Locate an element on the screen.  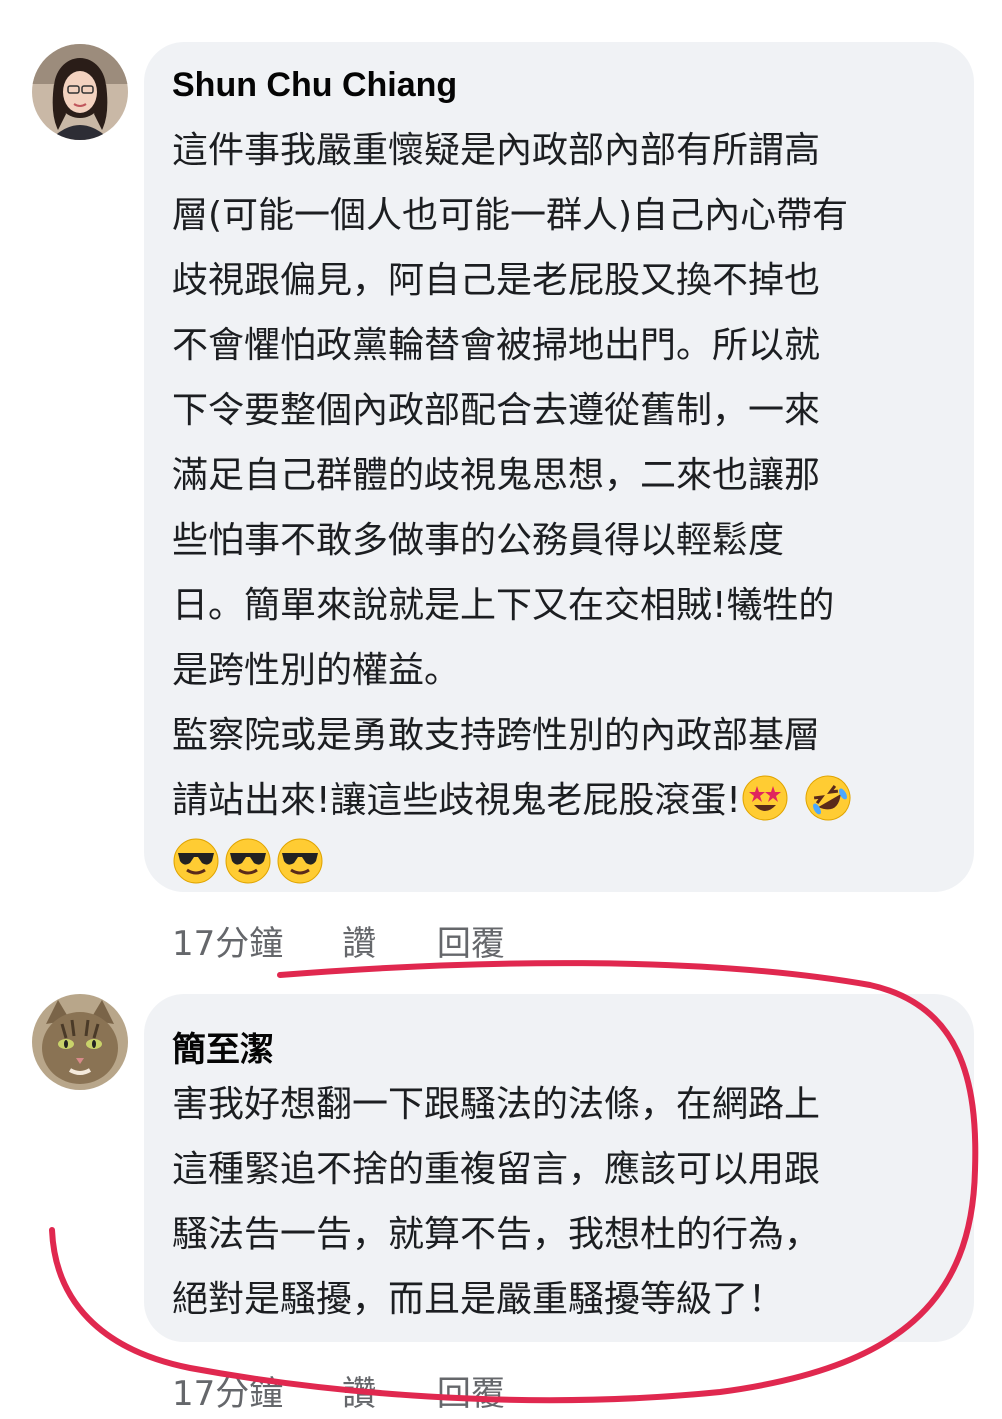
comment-line: 騷法告一告，就算不告，我想杜的行為， is located at coordinates (496, 1234).